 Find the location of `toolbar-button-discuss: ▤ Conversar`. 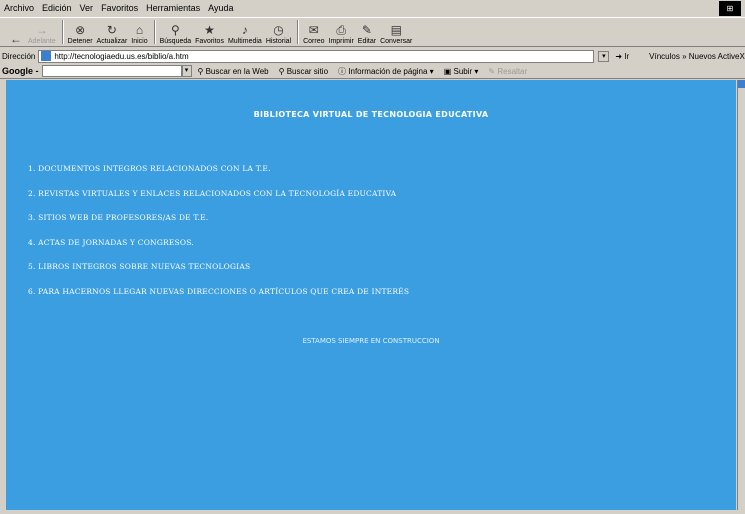

toolbar-button-discuss: ▤ Conversar is located at coordinates (396, 32).